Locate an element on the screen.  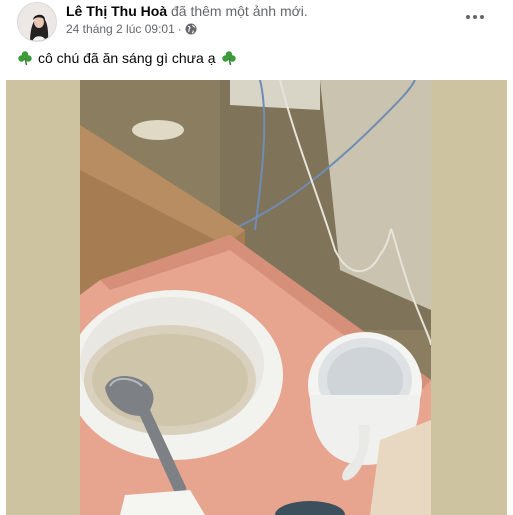
post-header-line: Lê Thị Thu Hoà đã thêm một ảnh mới. is located at coordinates (187, 11).